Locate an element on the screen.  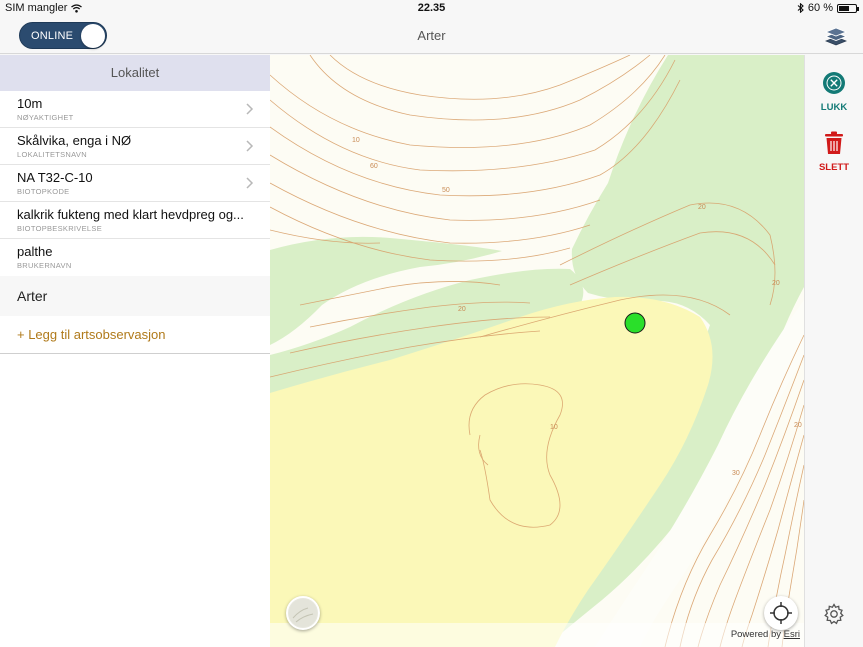
contour-label: 30 is located at coordinates (736, 473).